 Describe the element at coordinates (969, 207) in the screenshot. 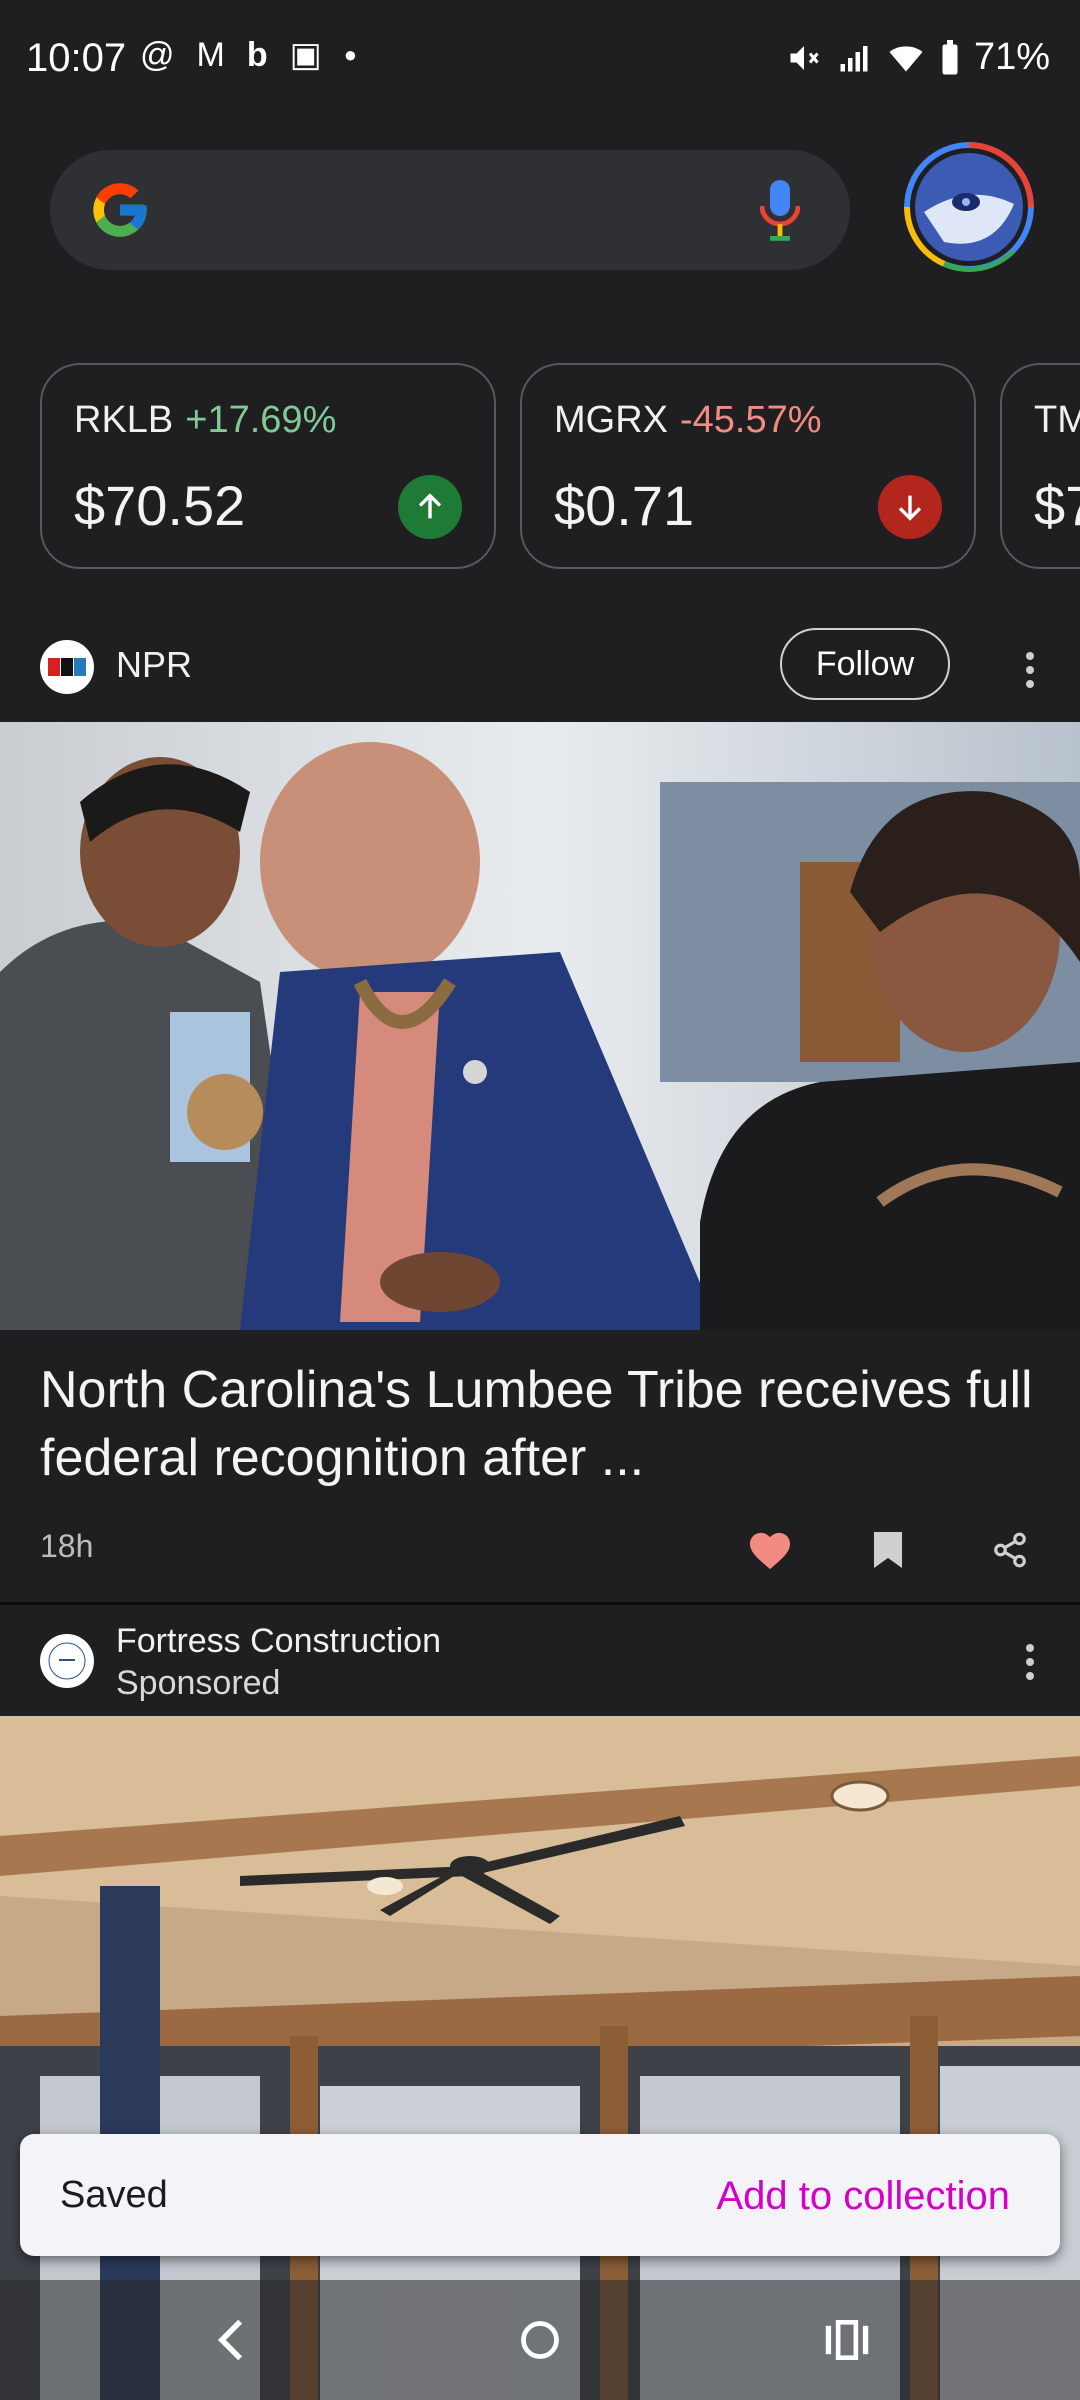

I see `account-avatar` at that location.